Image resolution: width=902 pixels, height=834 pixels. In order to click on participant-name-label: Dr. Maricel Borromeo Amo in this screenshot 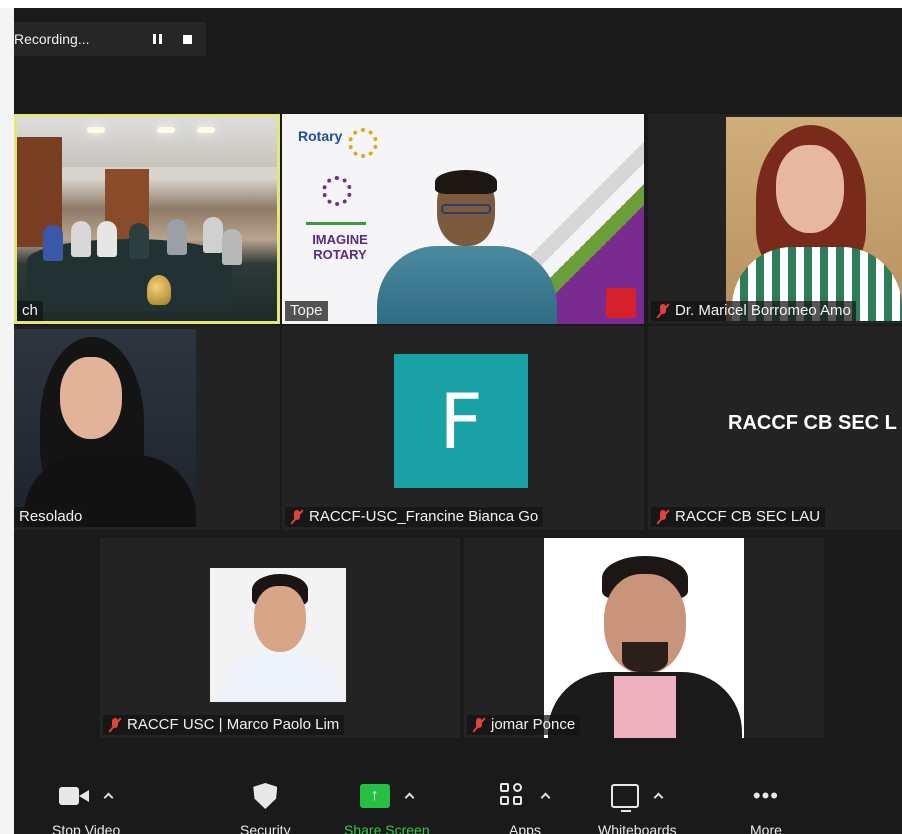, I will do `click(753, 311)`.